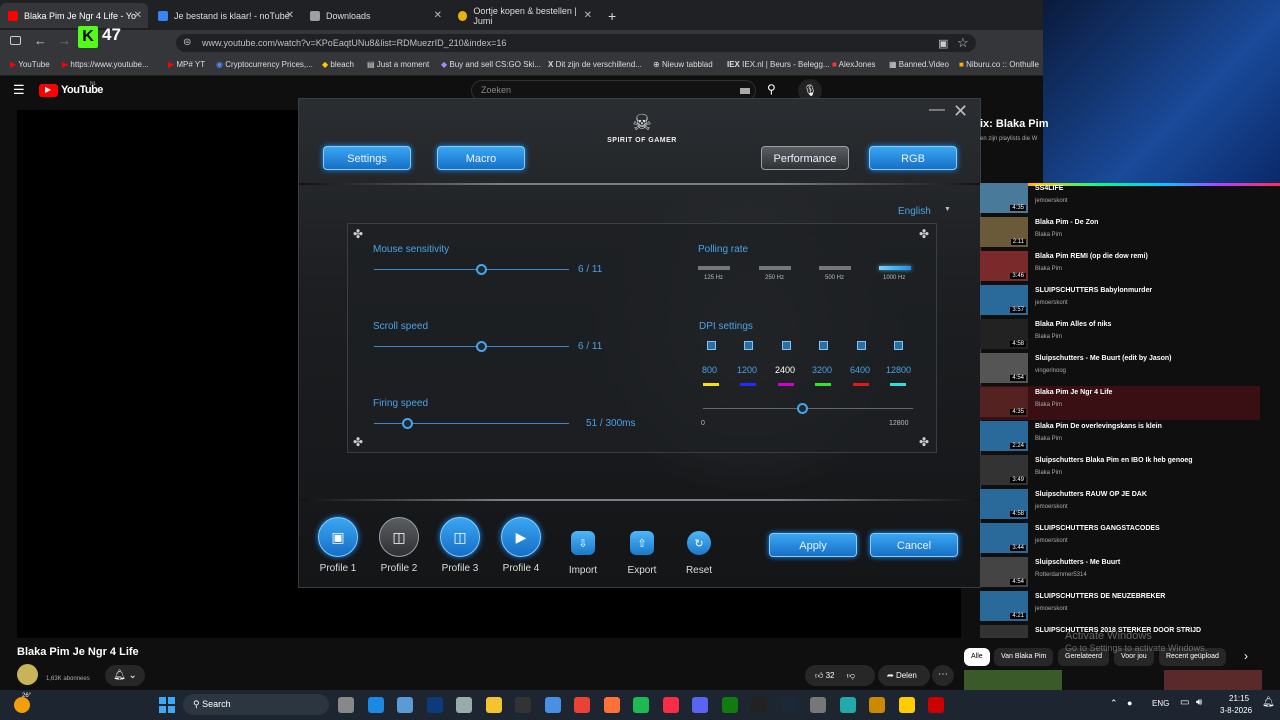 This screenshot has height=720, width=1280. What do you see at coordinates (714, 268) in the screenshot?
I see `polling-125-option` at bounding box center [714, 268].